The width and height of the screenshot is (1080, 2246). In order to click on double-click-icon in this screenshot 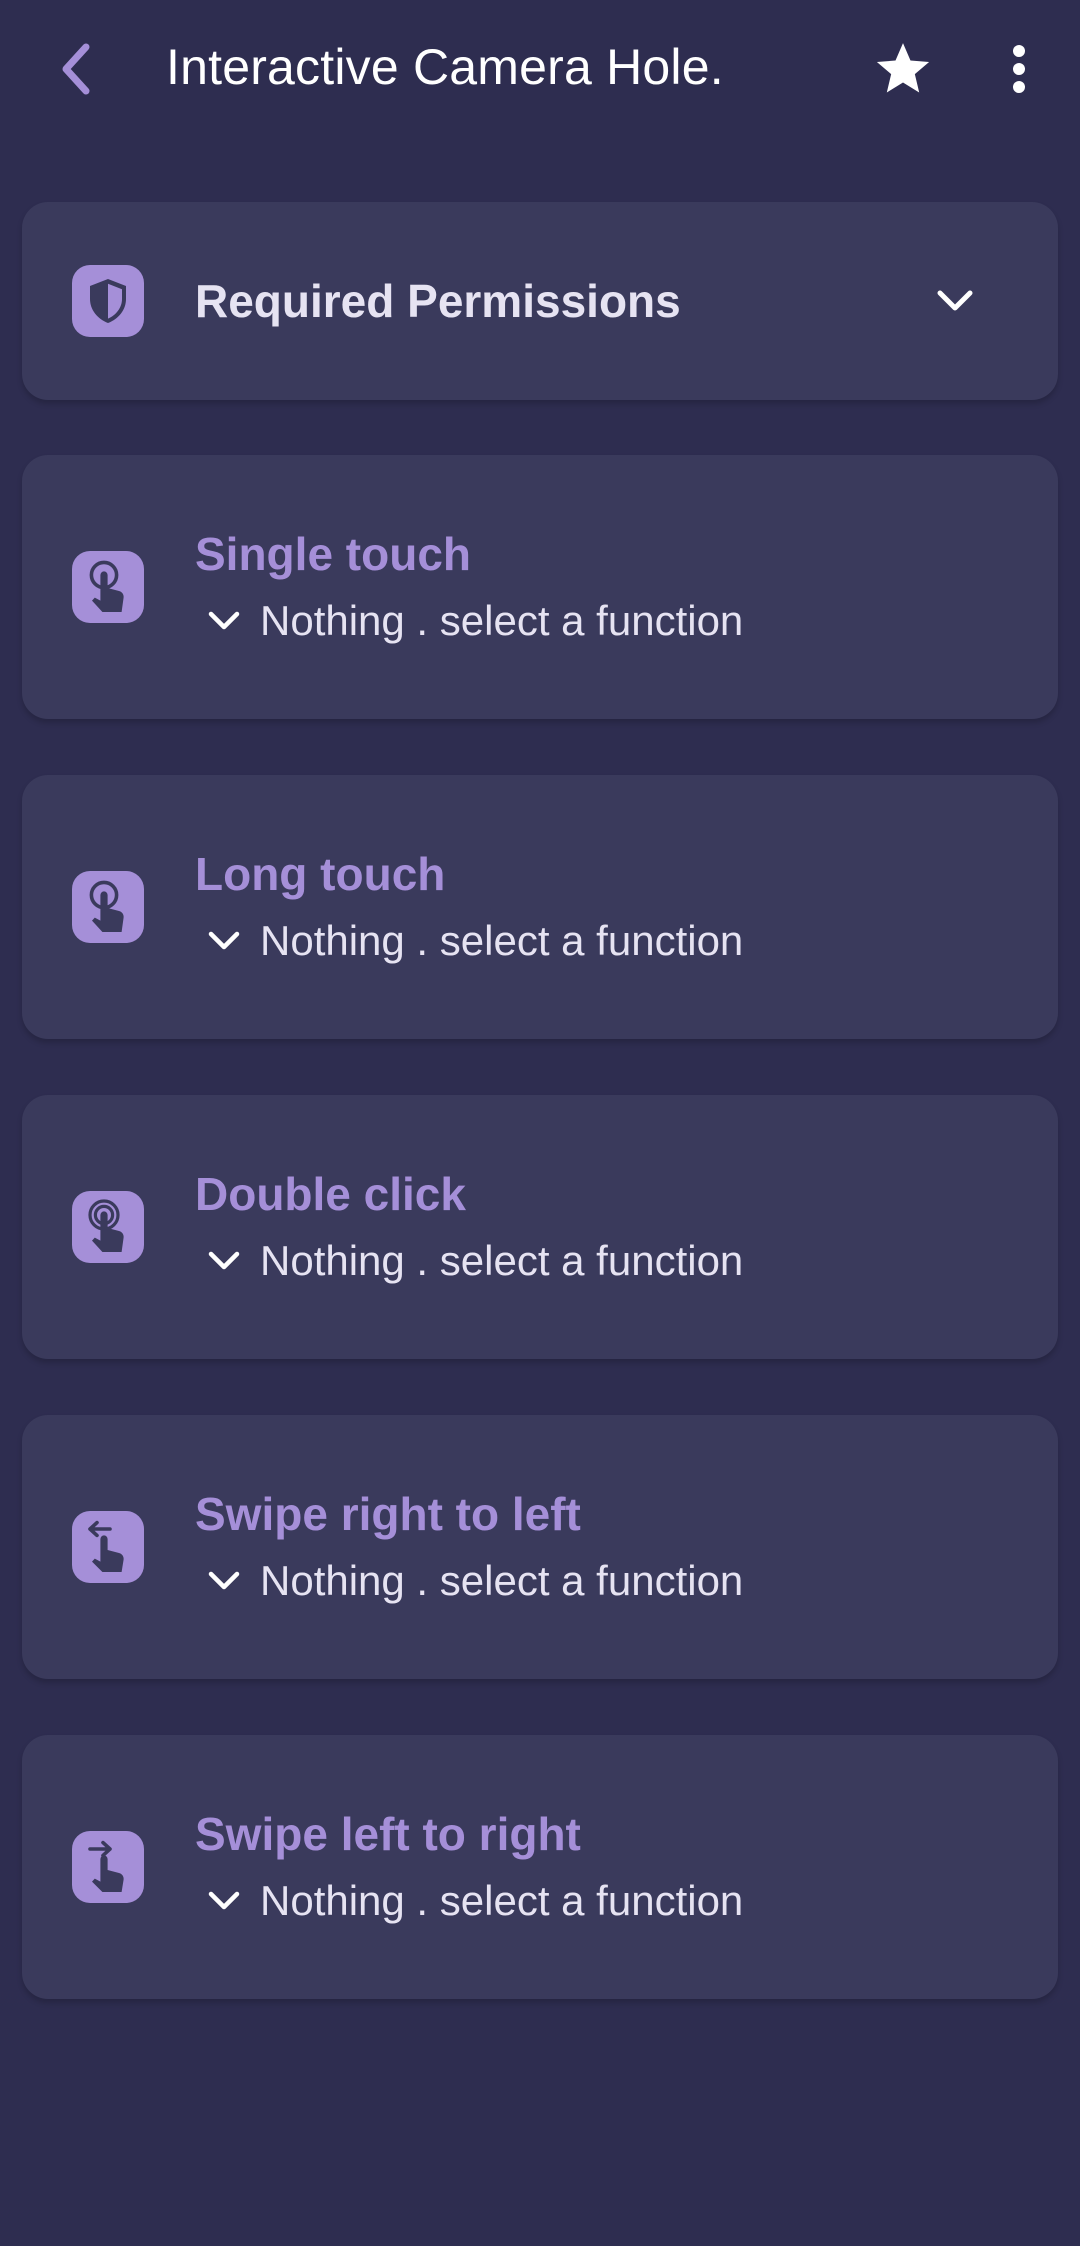, I will do `click(108, 1227)`.